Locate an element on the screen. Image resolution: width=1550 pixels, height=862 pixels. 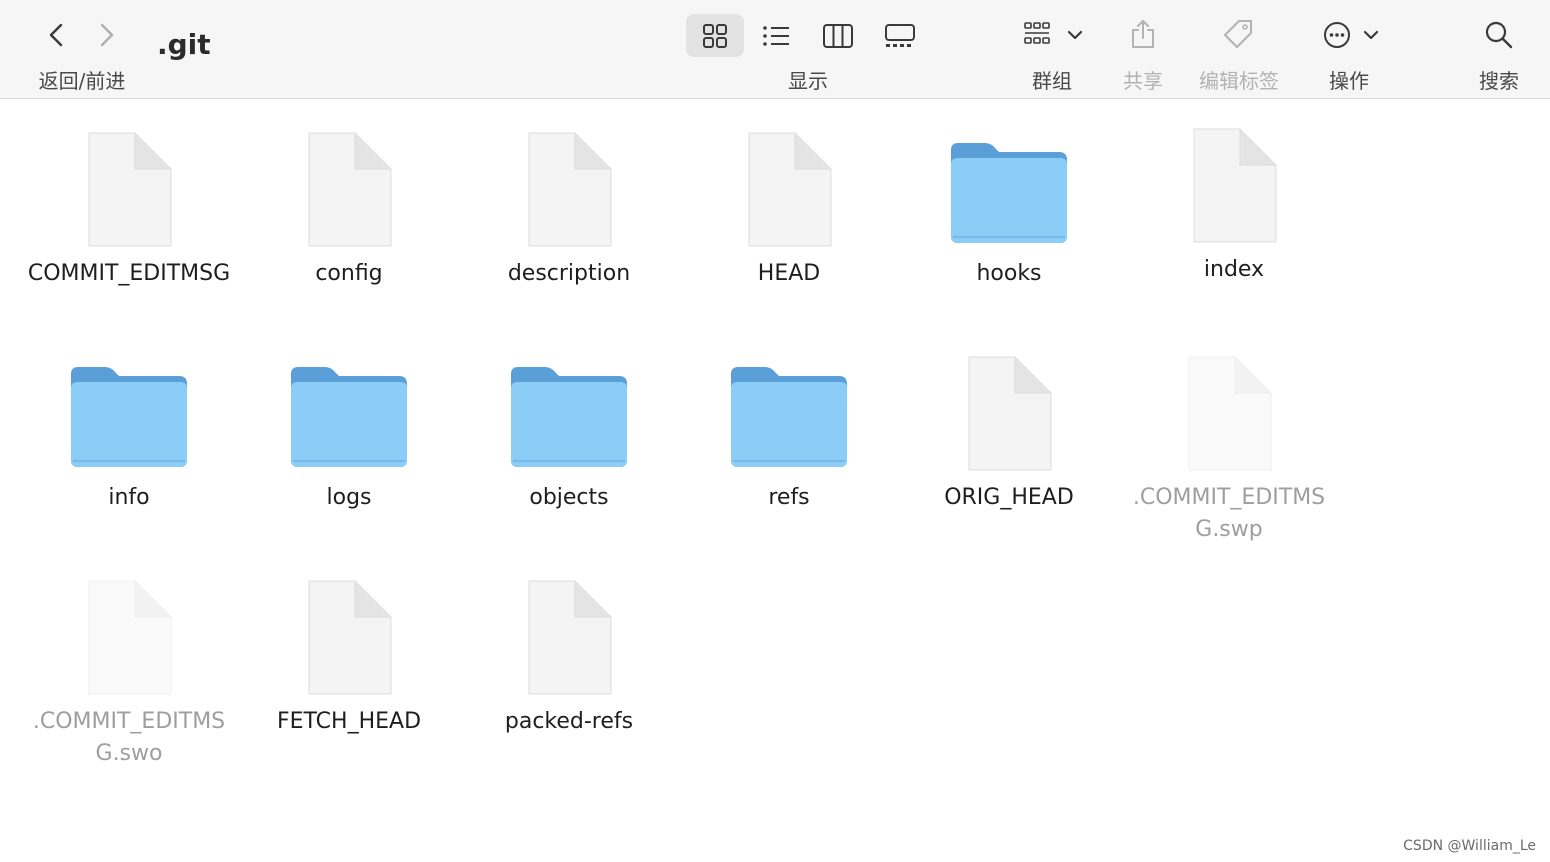
file-item-index: index is located at coordinates (1234, 205).